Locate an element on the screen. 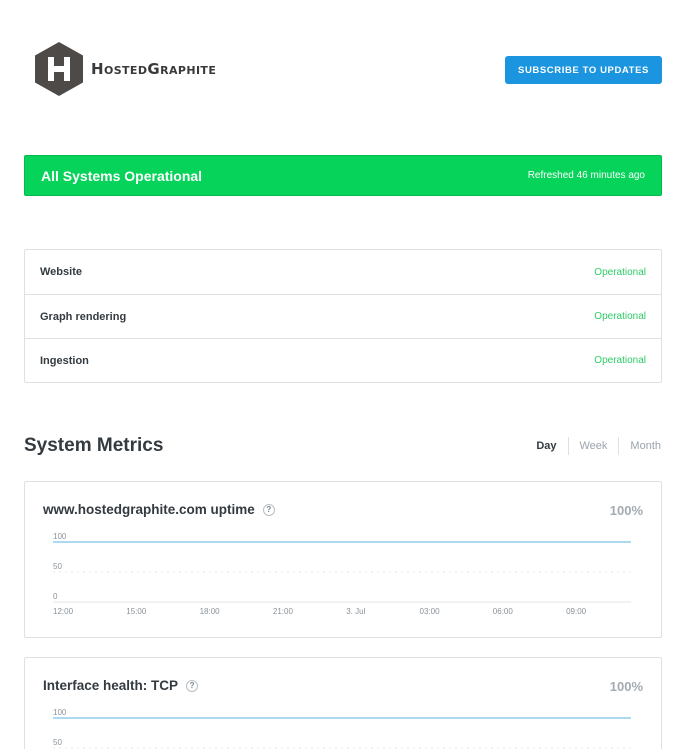 The width and height of the screenshot is (687, 749). logo-text: HostedGraphite is located at coordinates (154, 69).